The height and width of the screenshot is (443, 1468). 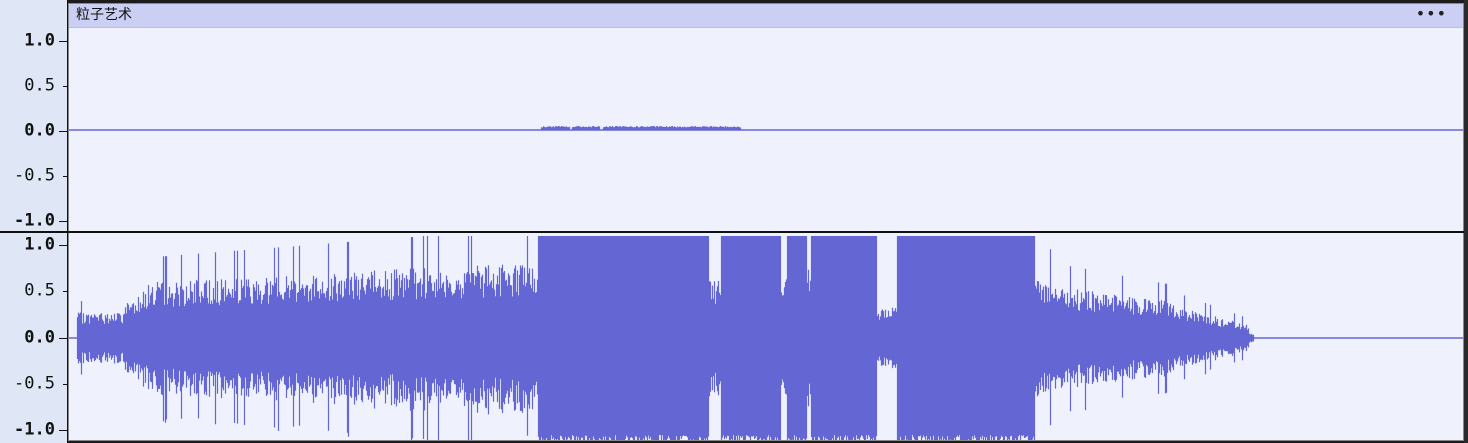 What do you see at coordinates (1466, 221) in the screenshot?
I see `window-edge` at bounding box center [1466, 221].